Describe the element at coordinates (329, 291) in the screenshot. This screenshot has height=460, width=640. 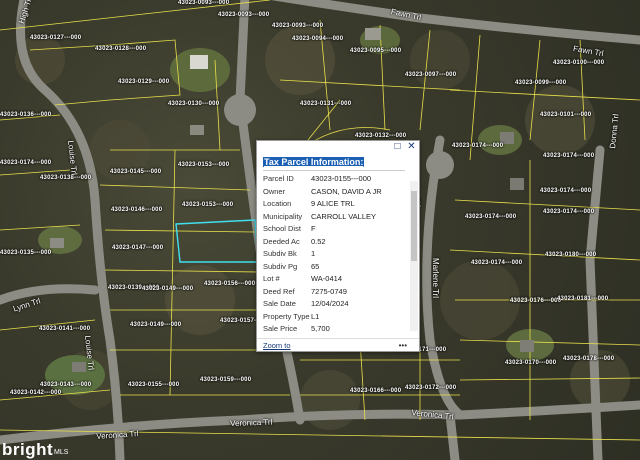
I see `attribute-value: 7275-0749` at that location.